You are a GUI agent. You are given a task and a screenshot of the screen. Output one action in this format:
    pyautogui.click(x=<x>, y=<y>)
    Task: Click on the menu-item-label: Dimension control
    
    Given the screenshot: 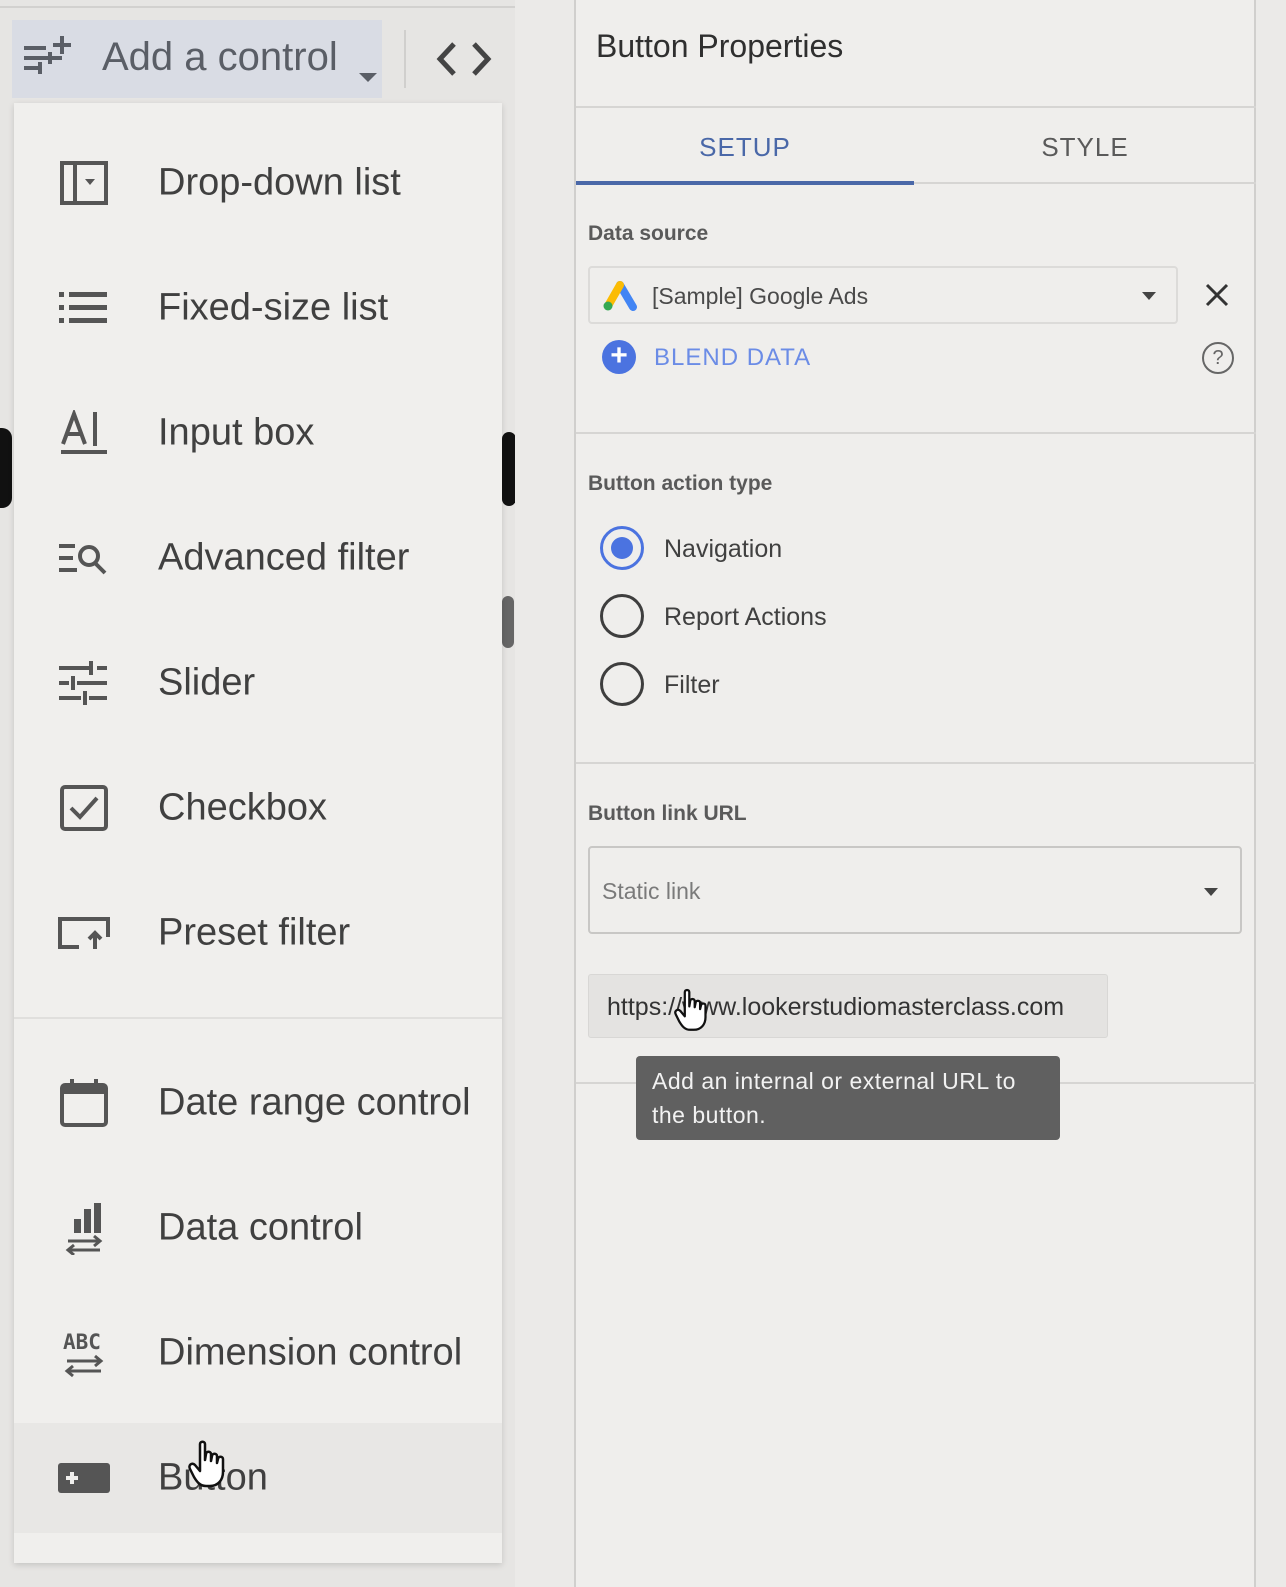 What is the action you would take?
    pyautogui.click(x=310, y=1352)
    